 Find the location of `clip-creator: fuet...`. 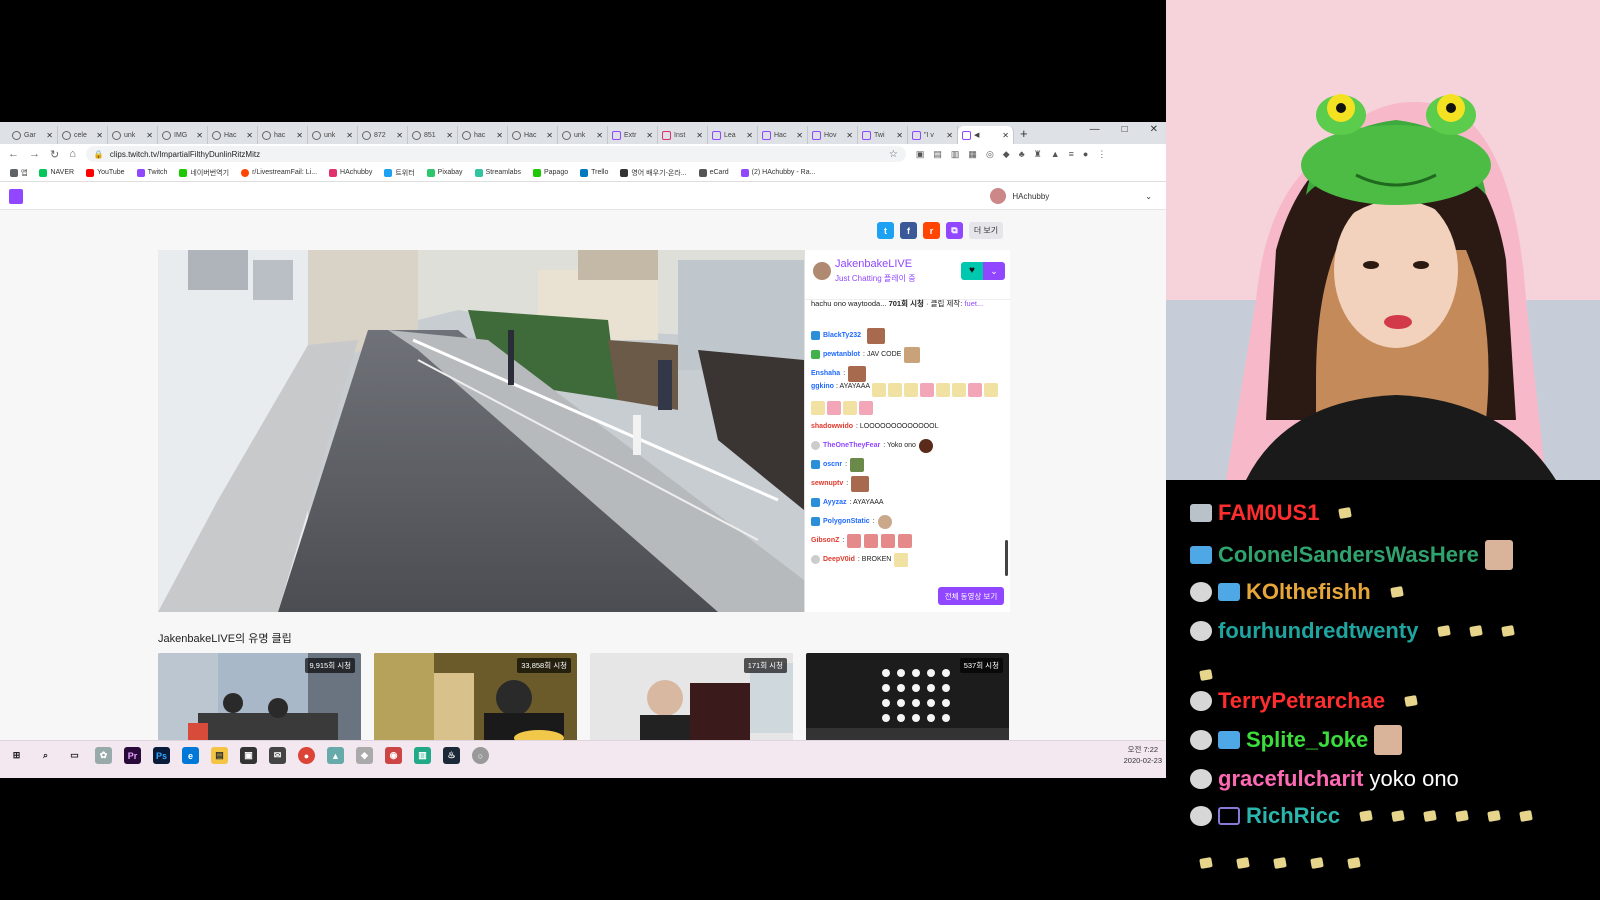

clip-creator: fuet... is located at coordinates (973, 303).